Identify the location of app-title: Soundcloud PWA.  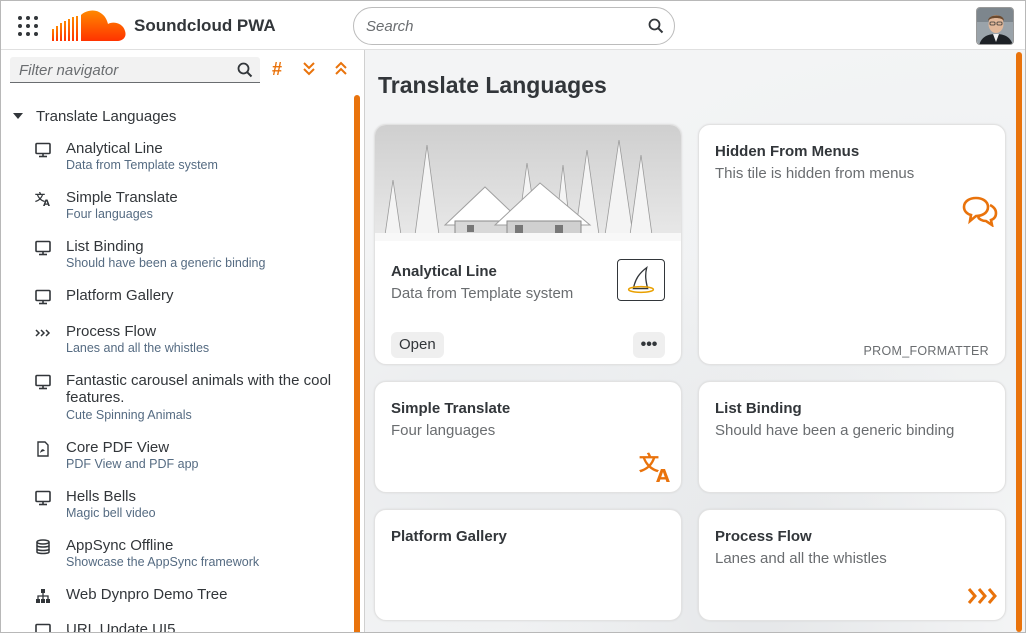
(205, 25).